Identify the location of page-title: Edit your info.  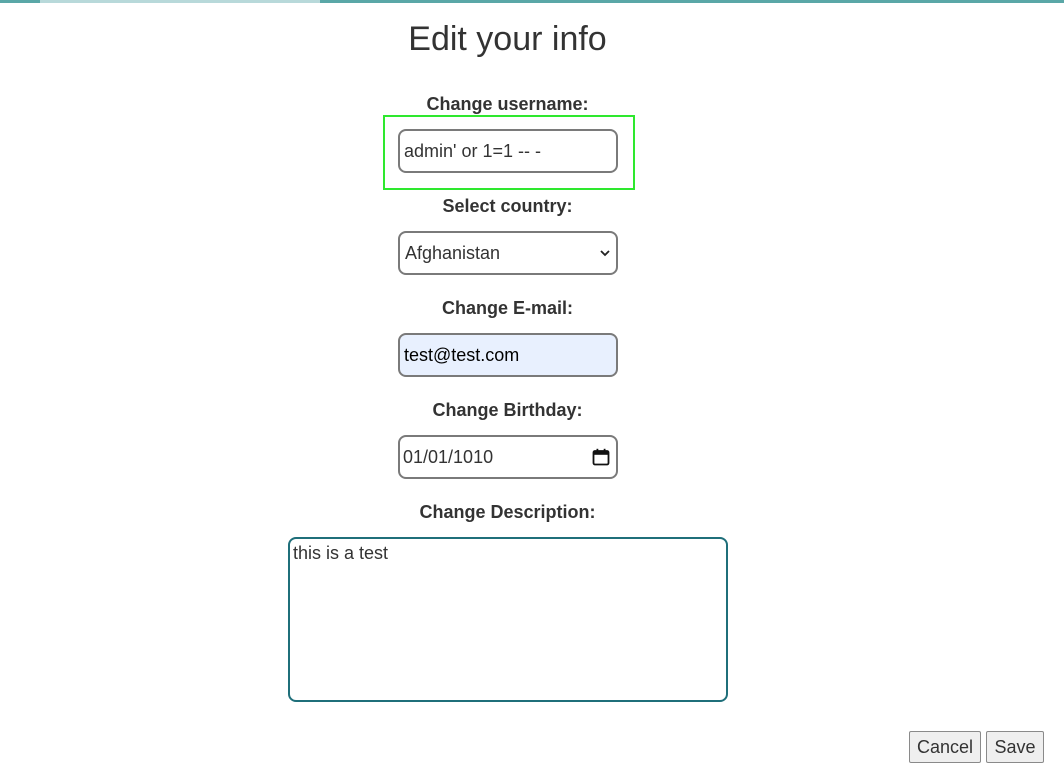
(507, 39).